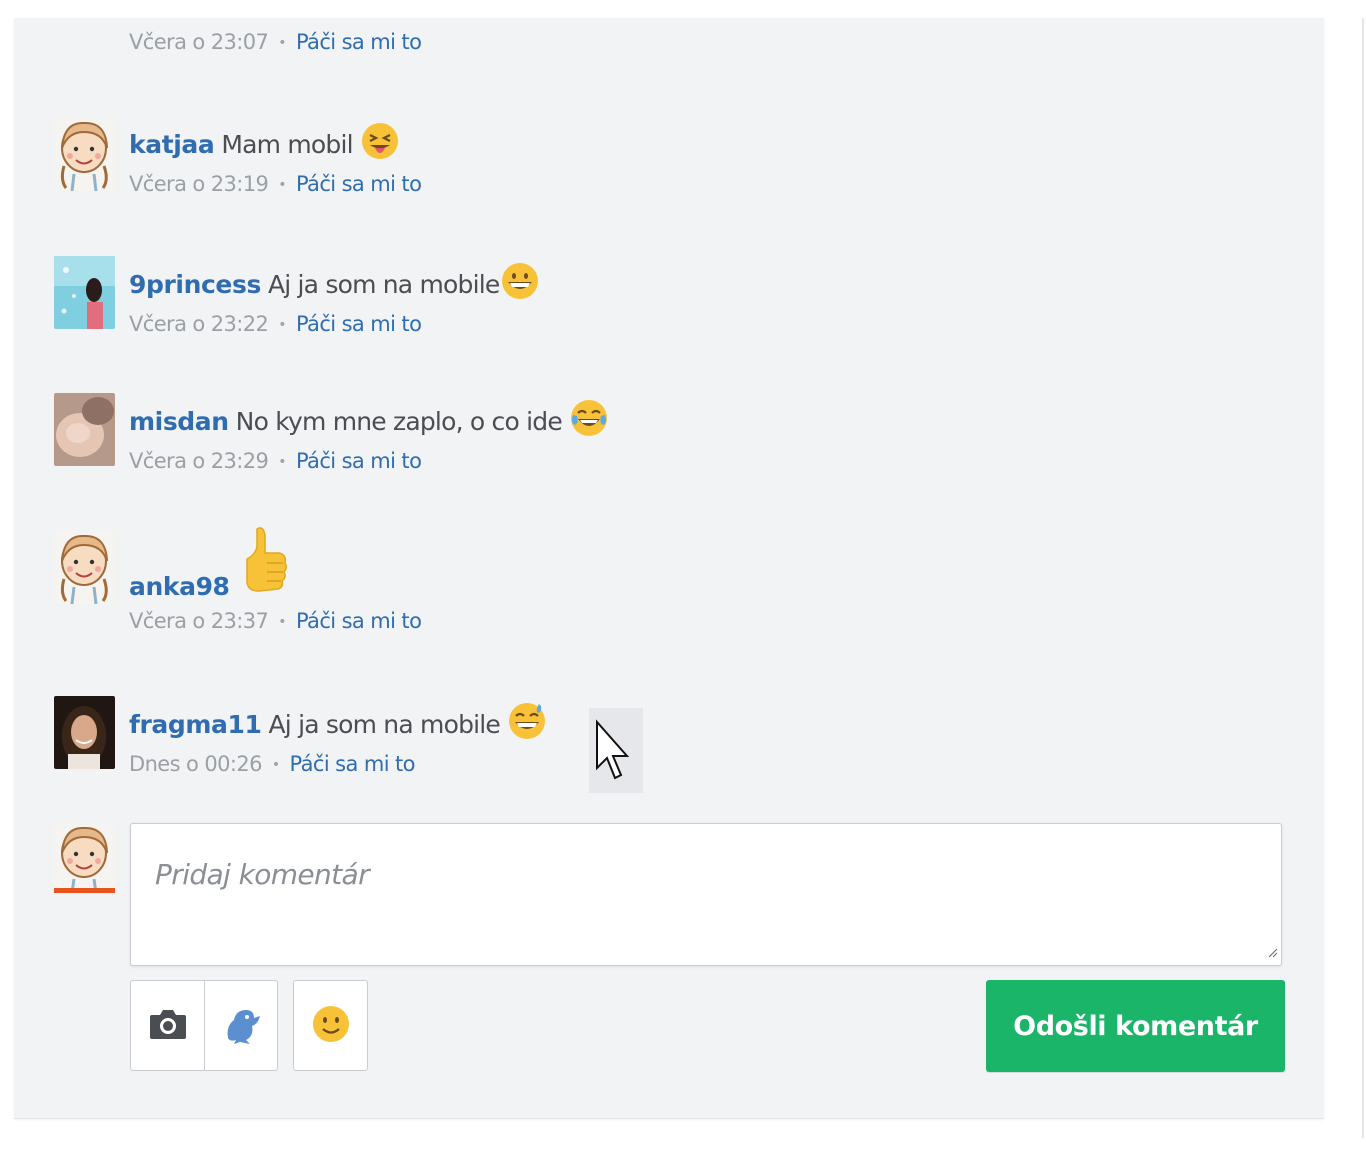 The width and height of the screenshot is (1366, 1155). I want to click on comment-meta: Včera o 23:19 • Páči sa mi to, so click(679, 184).